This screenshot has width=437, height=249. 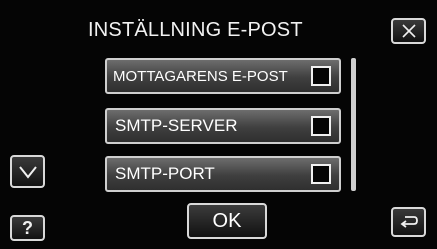 I want to click on ok-button: OK, so click(x=227, y=221).